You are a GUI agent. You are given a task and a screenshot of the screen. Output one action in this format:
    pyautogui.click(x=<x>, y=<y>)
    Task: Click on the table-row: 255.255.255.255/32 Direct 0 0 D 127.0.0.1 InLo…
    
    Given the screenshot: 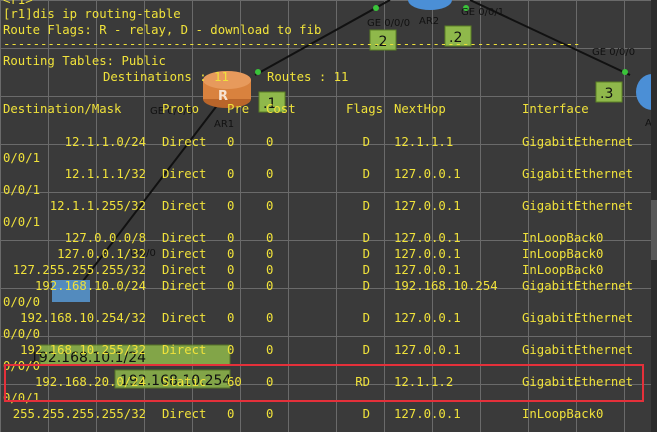 What is the action you would take?
    pyautogui.click(x=328, y=414)
    